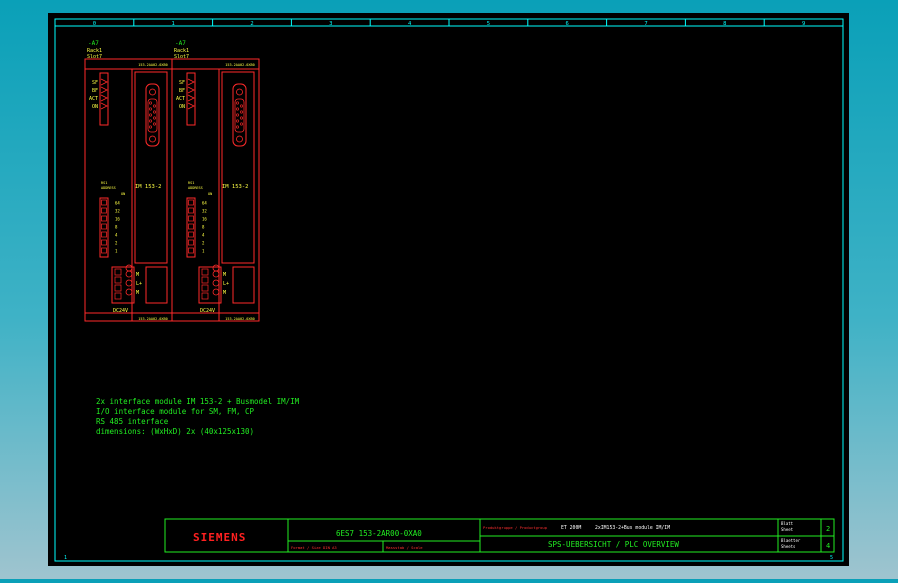 This screenshot has height=583, width=898. I want to click on row-label-bottom-left: 1, so click(65, 558).